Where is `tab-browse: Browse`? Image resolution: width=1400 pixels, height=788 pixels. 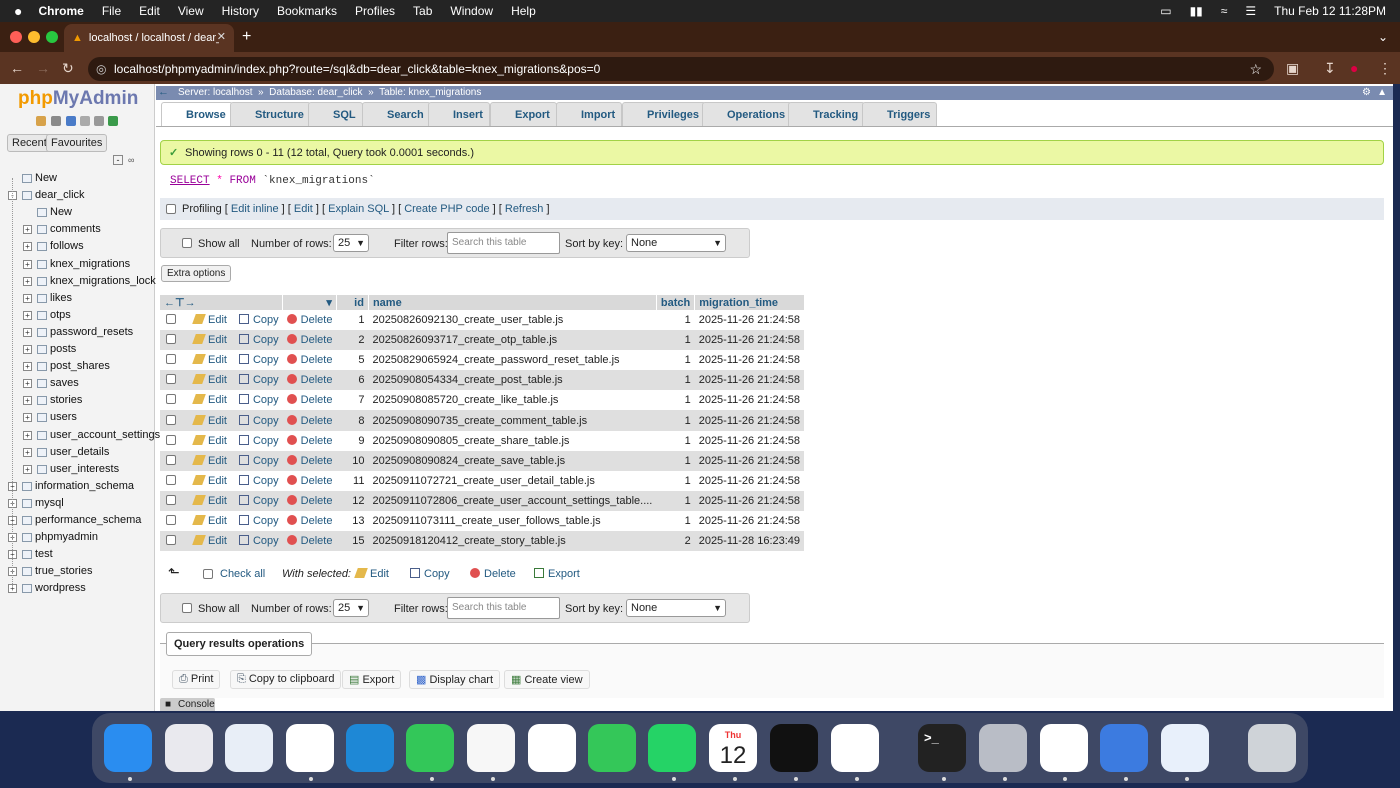 tab-browse: Browse is located at coordinates (197, 114).